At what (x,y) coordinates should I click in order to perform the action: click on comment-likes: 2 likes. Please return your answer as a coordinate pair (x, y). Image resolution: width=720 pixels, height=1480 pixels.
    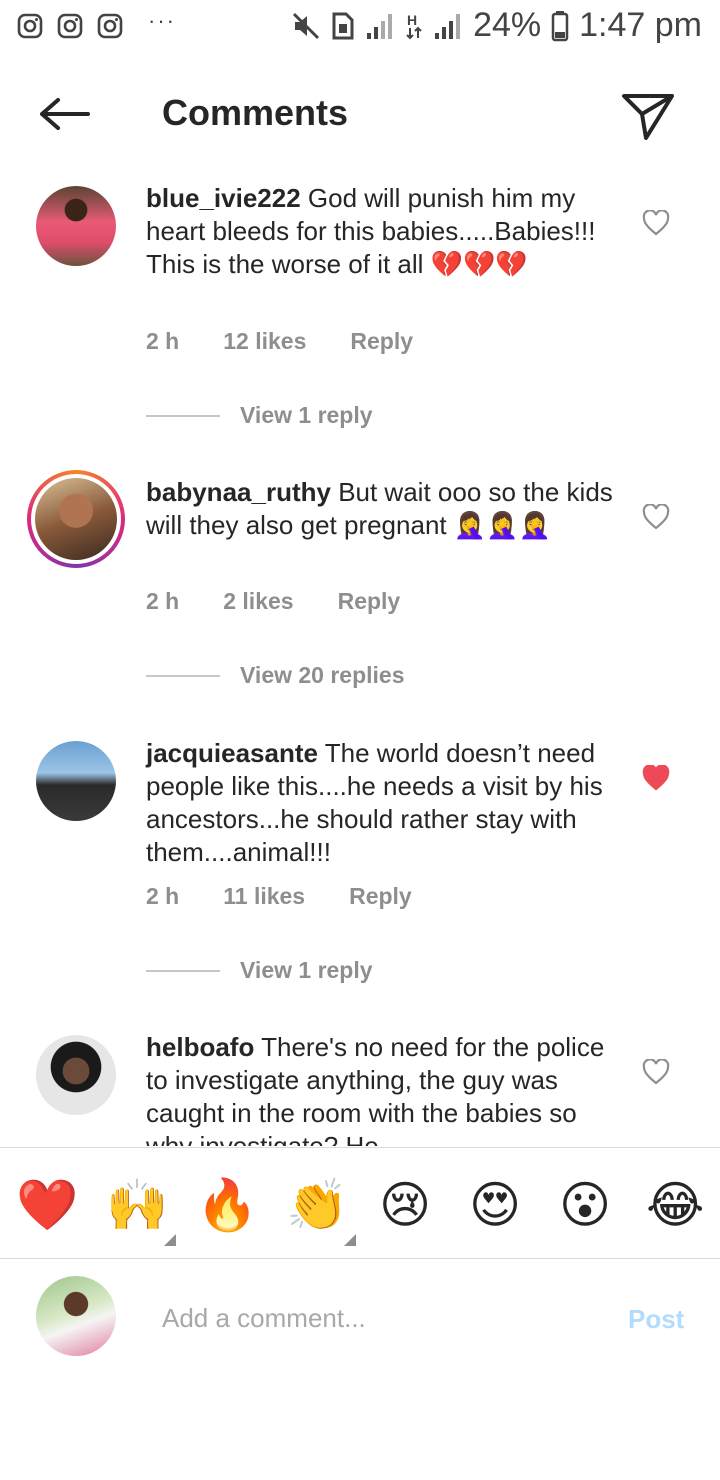
    Looking at the image, I should click on (258, 601).